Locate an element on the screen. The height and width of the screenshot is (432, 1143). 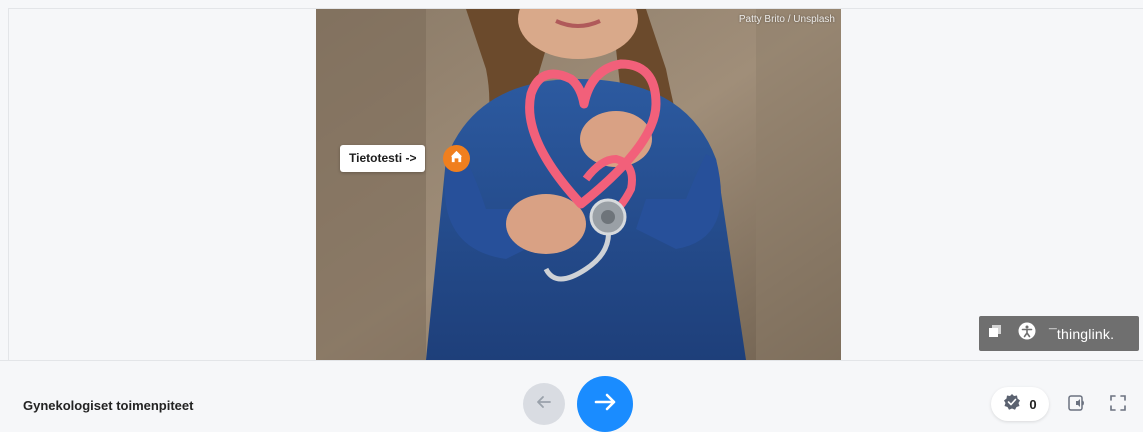
score-badge: 0 is located at coordinates (1020, 404).